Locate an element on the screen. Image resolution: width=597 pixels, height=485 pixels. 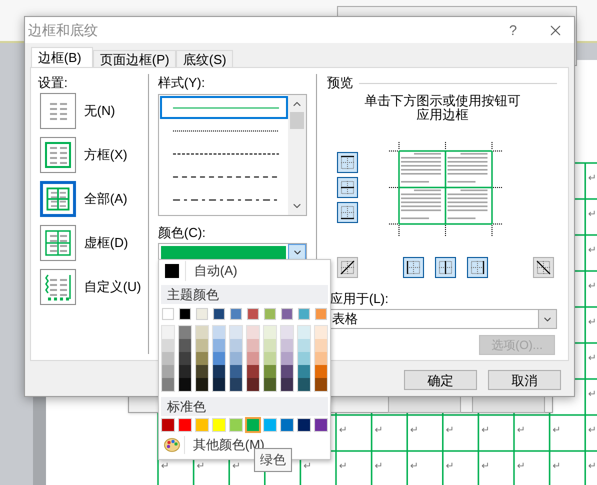
tab: 页面边框(P) is located at coordinates (134, 58).